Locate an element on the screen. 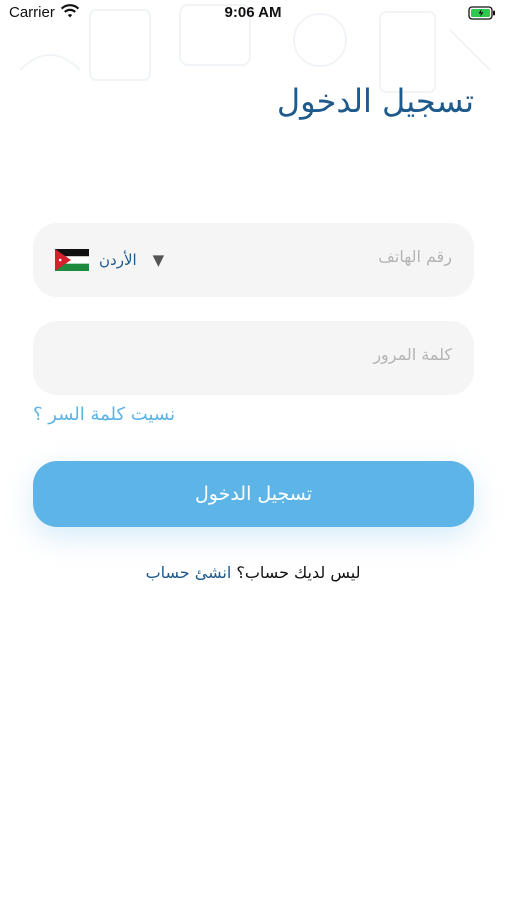  page-title: تسجيل الدخول is located at coordinates (375, 101).